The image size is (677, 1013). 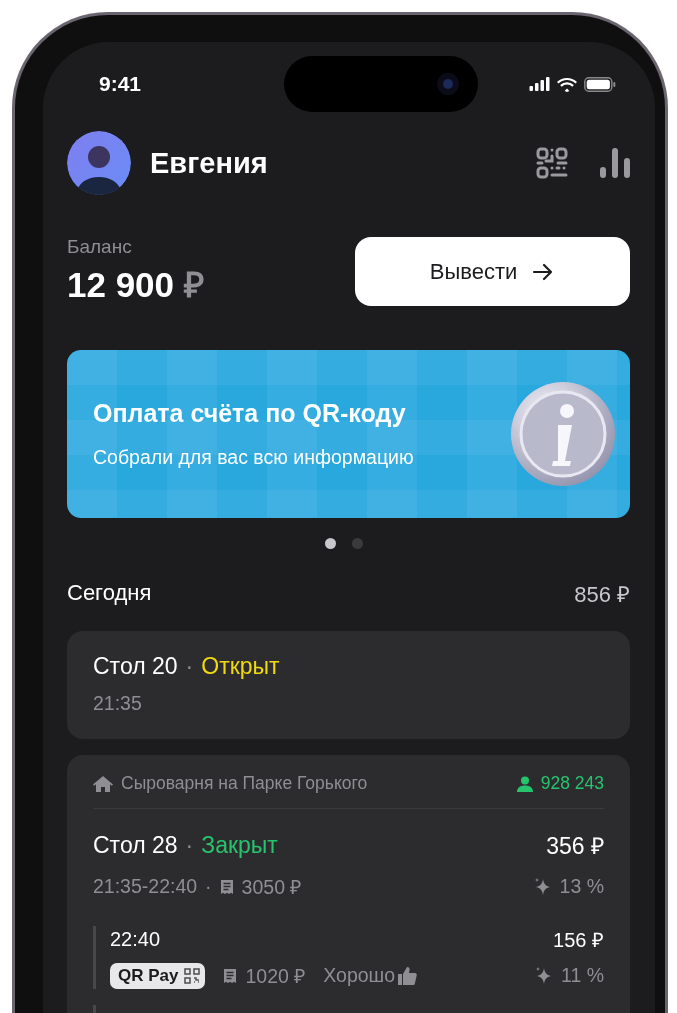 I want to click on guest-number: 928 243, so click(x=572, y=783).